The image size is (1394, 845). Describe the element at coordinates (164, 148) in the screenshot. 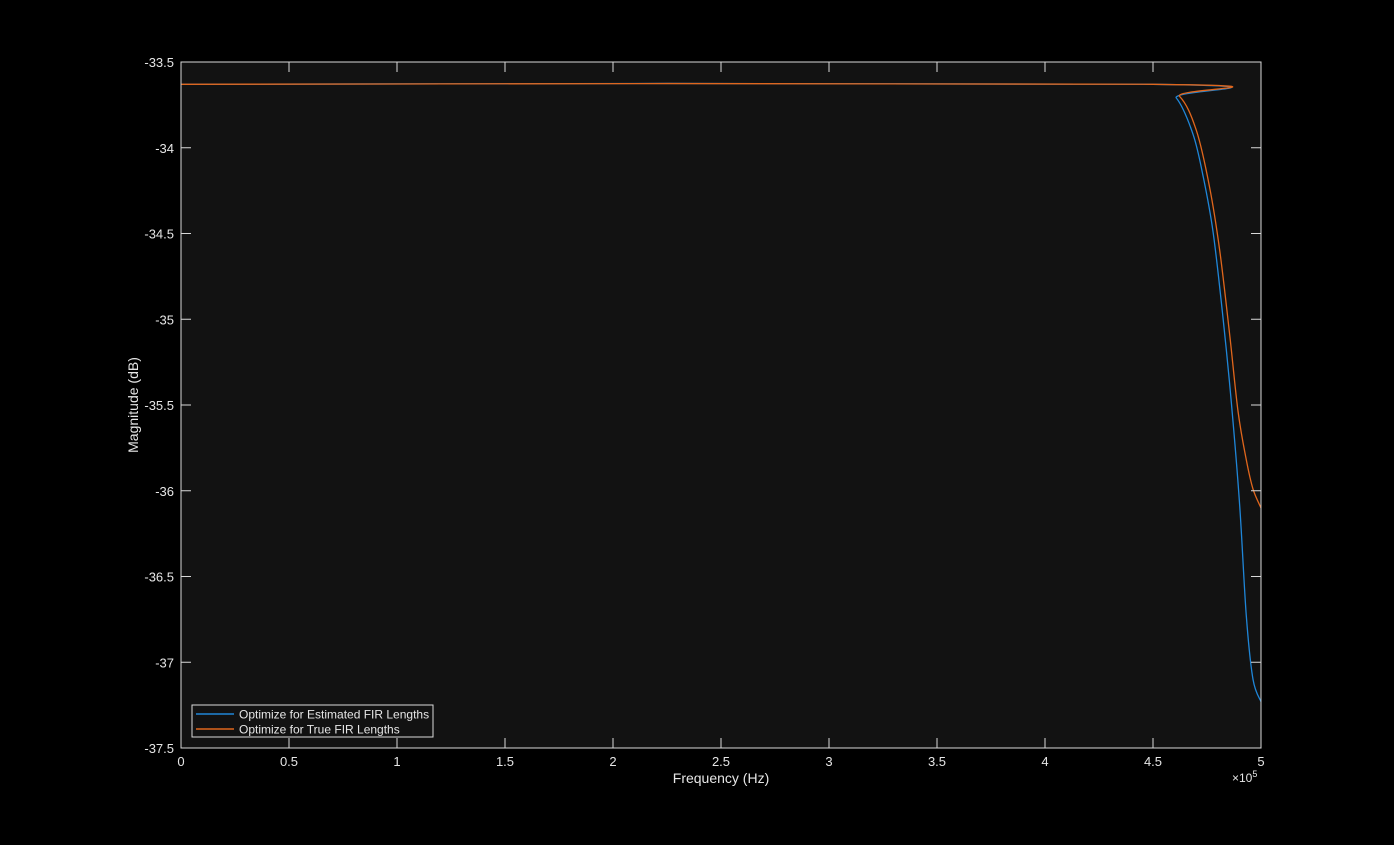

I see `y-tick-label: -34` at that location.